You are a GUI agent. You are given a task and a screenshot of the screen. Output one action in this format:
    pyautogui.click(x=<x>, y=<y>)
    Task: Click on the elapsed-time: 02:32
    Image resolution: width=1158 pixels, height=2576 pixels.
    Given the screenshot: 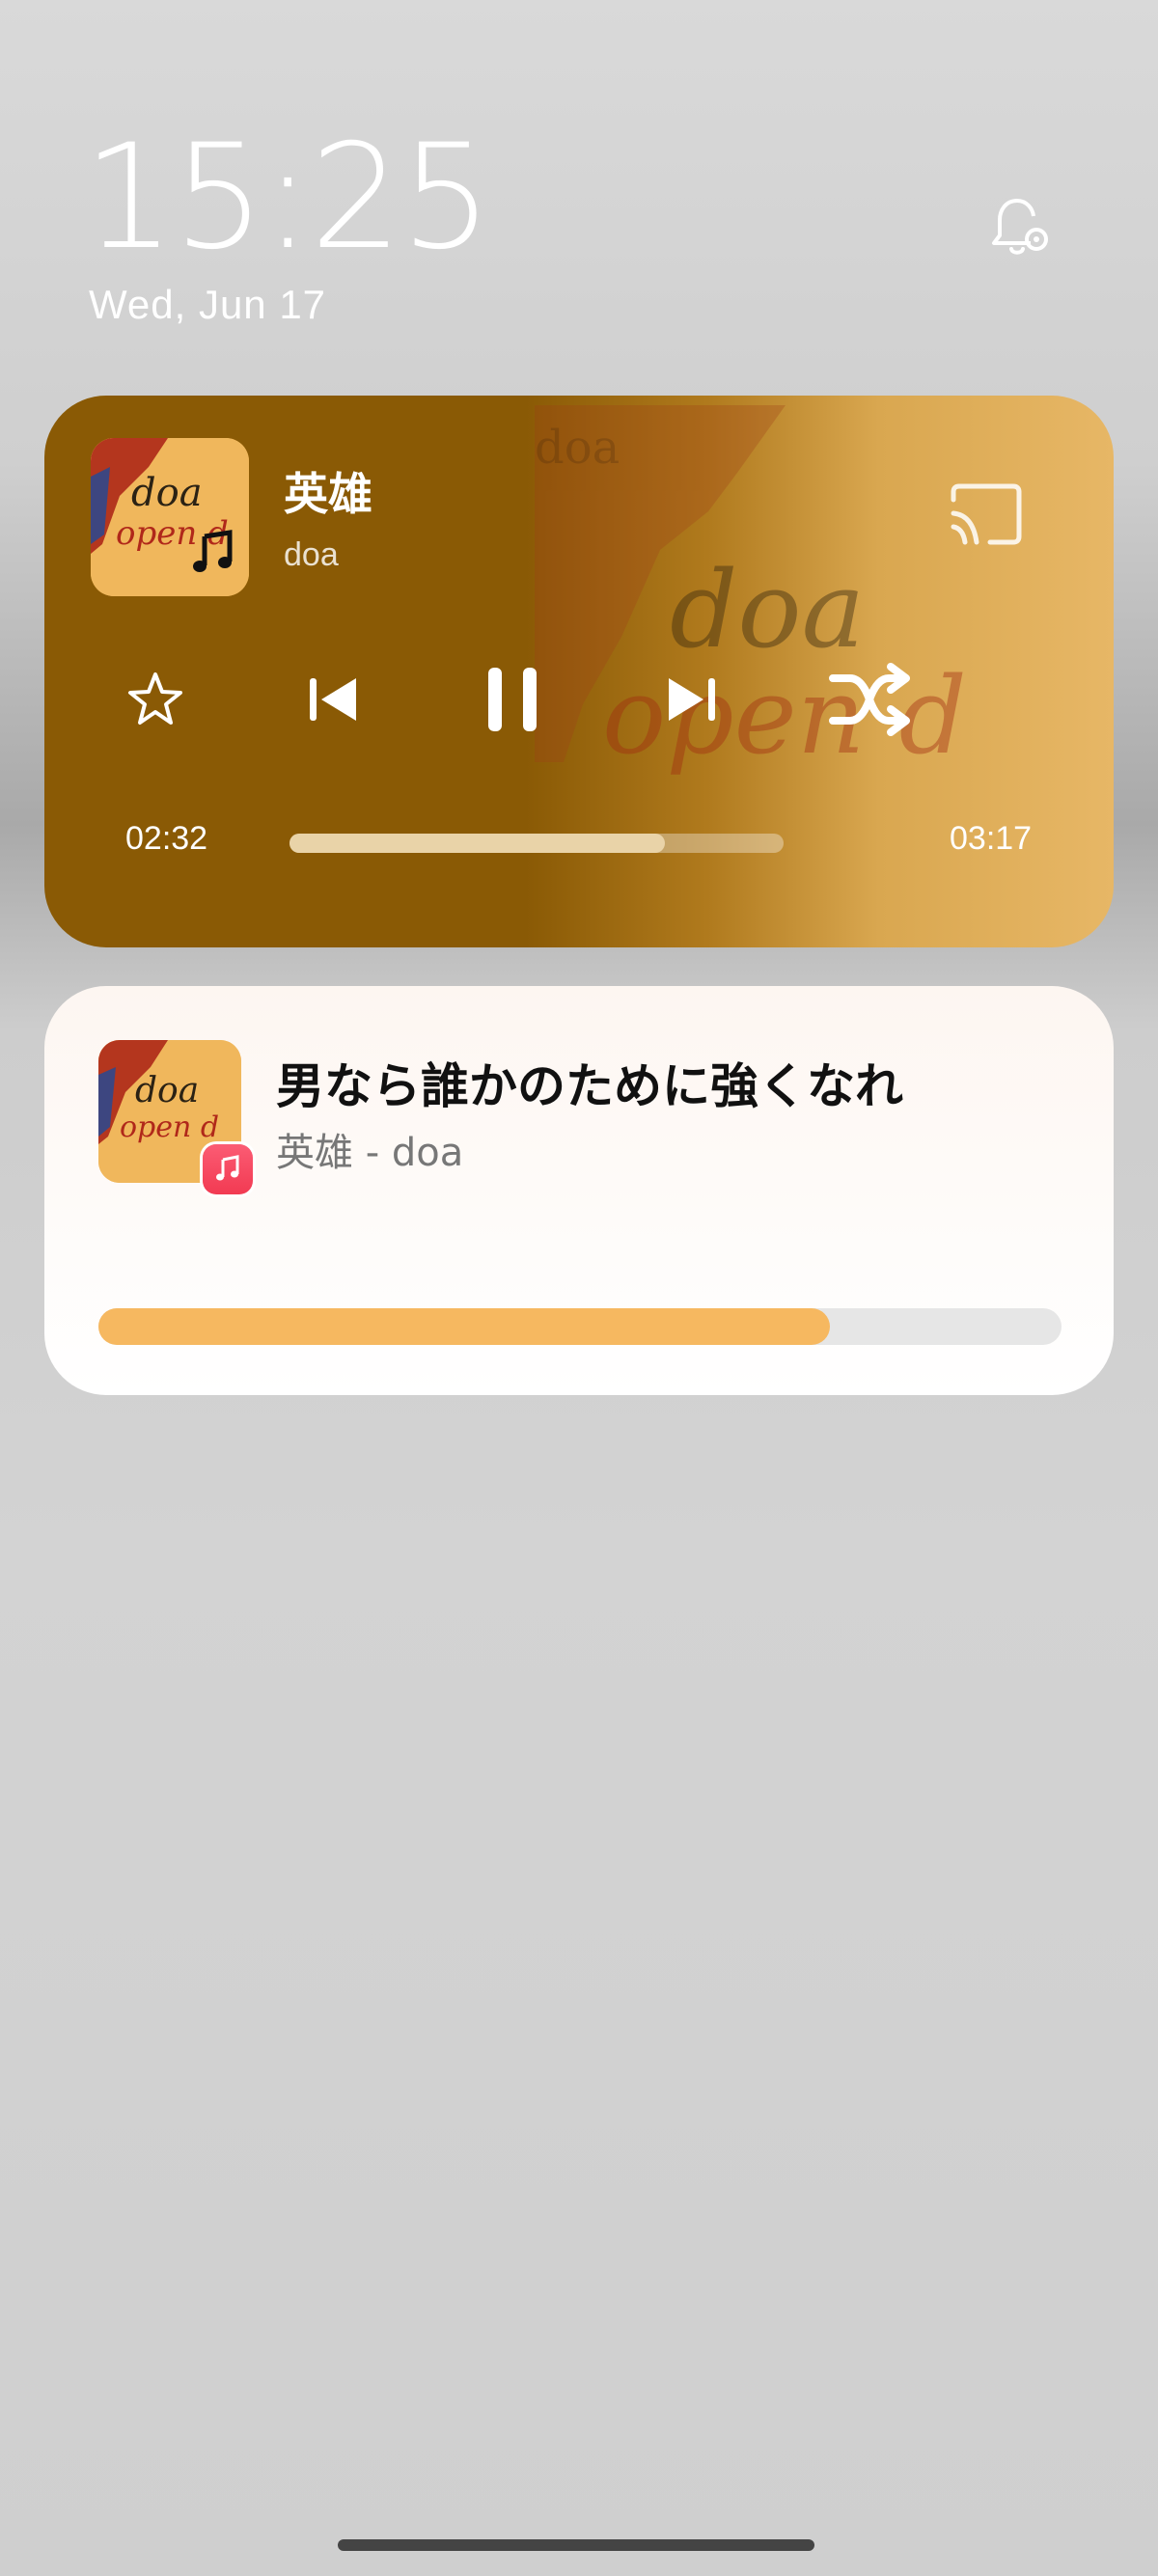 What is the action you would take?
    pyautogui.click(x=166, y=838)
    